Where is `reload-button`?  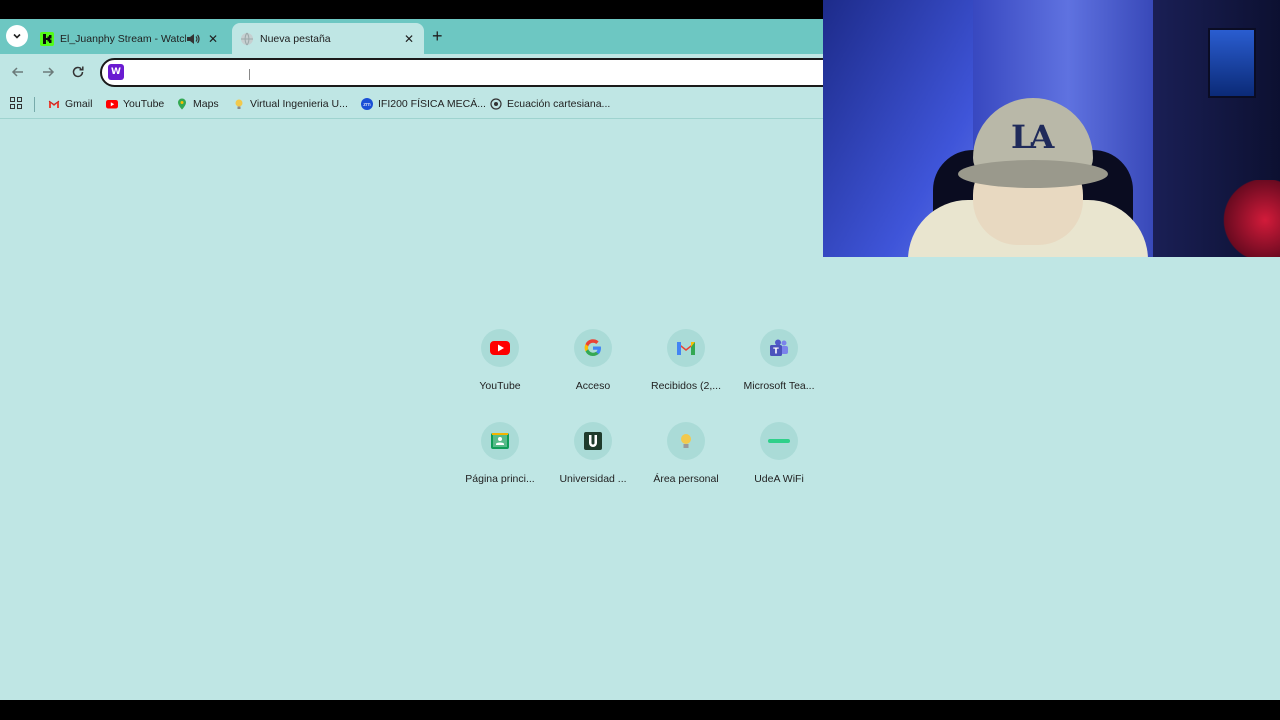
reload-button is located at coordinates (78, 72).